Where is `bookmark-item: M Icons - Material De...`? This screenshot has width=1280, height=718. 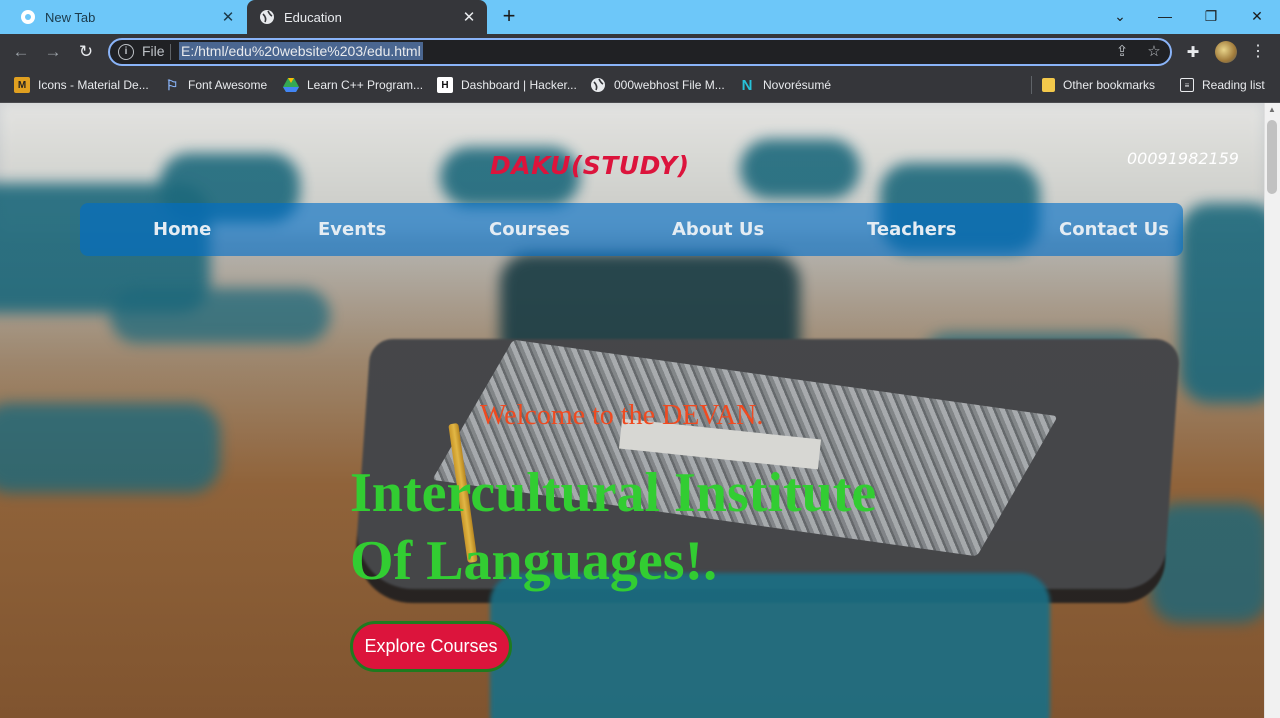
bookmark-item: M Icons - Material De... is located at coordinates (81, 85).